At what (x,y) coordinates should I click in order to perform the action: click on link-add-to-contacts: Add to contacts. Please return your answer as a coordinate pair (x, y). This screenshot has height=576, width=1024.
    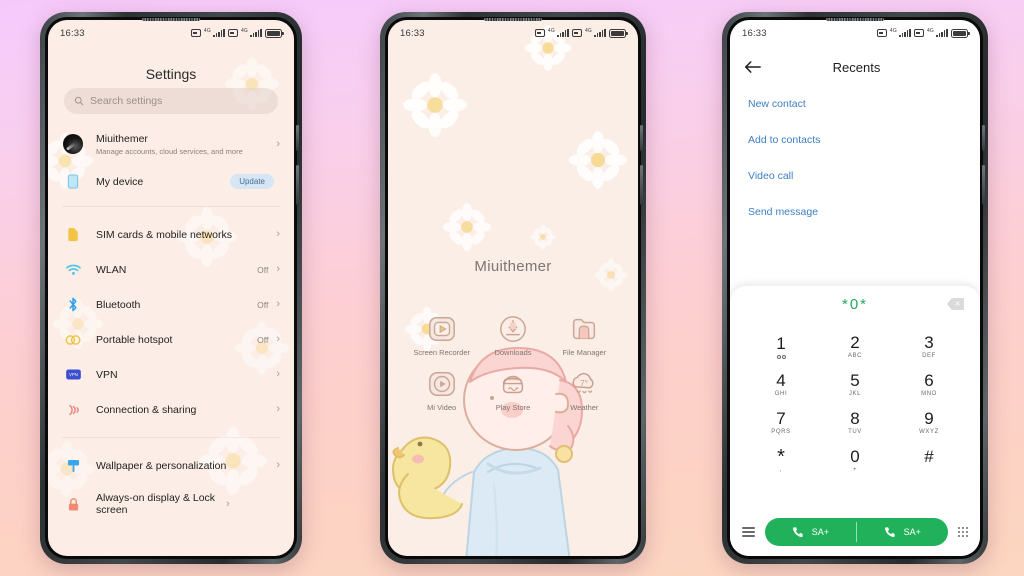
    Looking at the image, I should click on (855, 140).